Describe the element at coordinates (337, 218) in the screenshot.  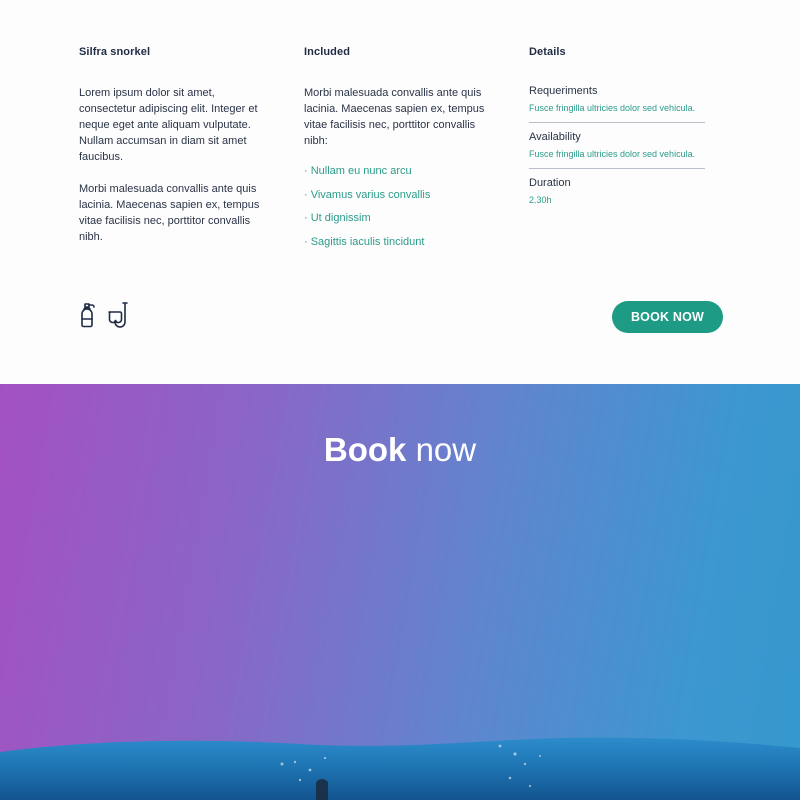
I see `included-item: · Ut dignissim` at that location.